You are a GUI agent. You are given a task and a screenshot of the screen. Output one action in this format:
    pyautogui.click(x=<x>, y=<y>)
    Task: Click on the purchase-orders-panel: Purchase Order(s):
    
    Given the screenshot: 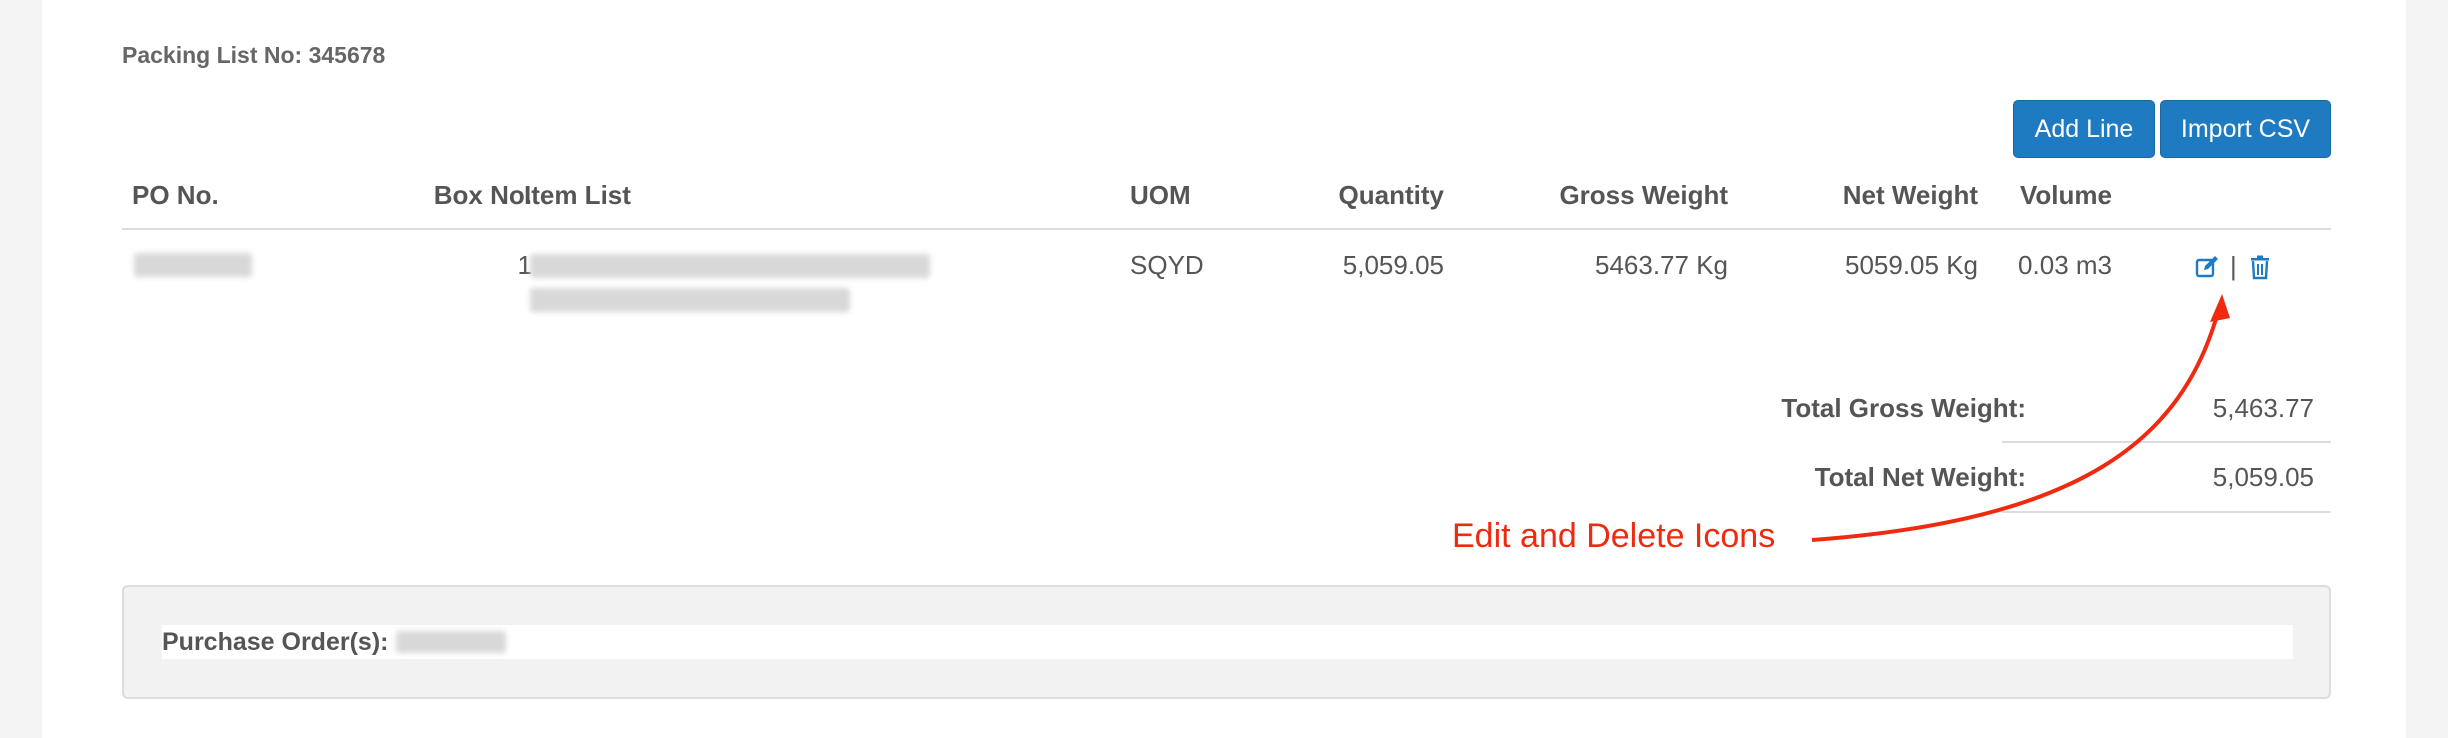 What is the action you would take?
    pyautogui.click(x=1226, y=642)
    